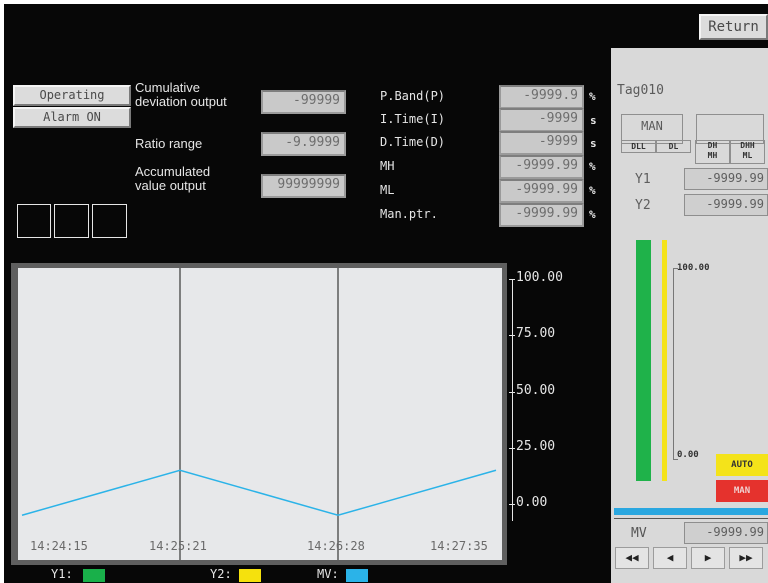 The width and height of the screenshot is (768, 583). I want to click on ml-unit: %, so click(592, 190).